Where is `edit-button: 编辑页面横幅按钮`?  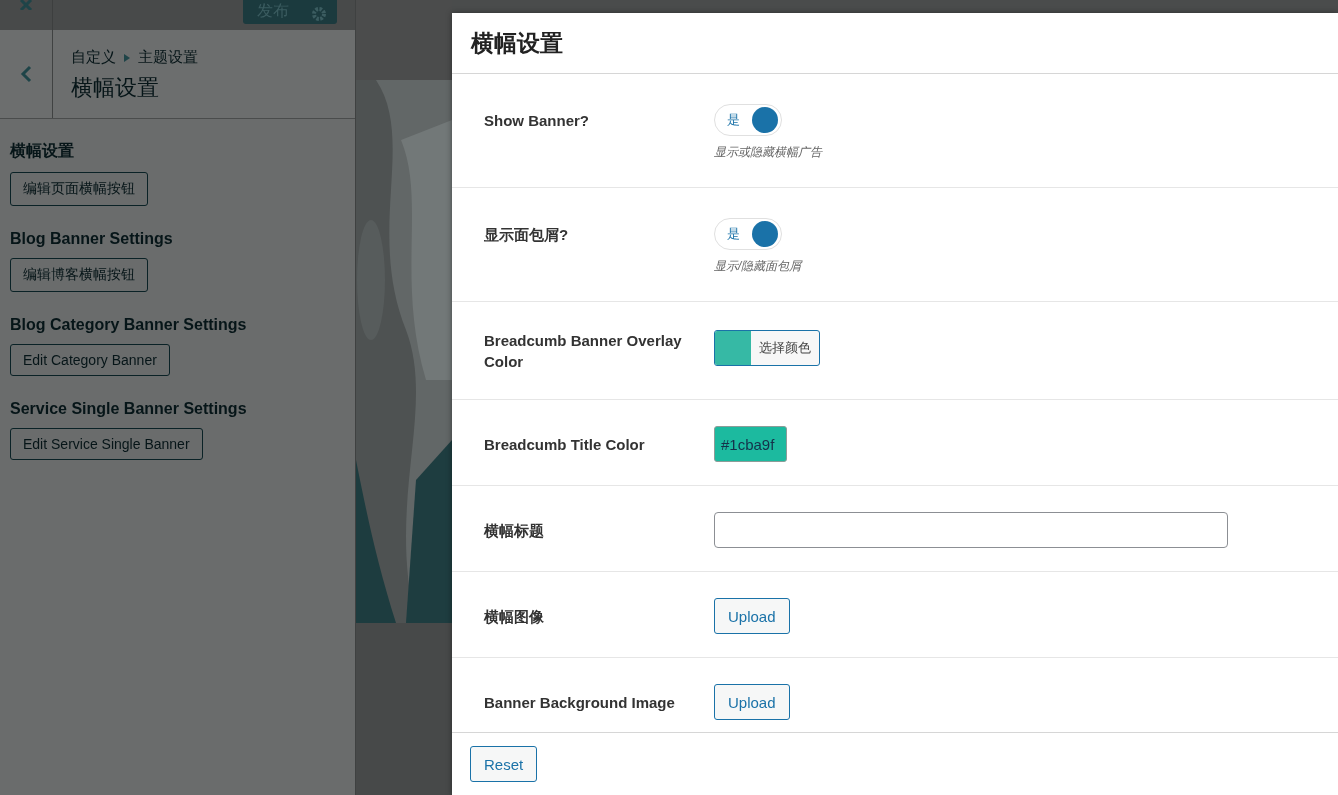 edit-button: 编辑页面横幅按钮 is located at coordinates (79, 189).